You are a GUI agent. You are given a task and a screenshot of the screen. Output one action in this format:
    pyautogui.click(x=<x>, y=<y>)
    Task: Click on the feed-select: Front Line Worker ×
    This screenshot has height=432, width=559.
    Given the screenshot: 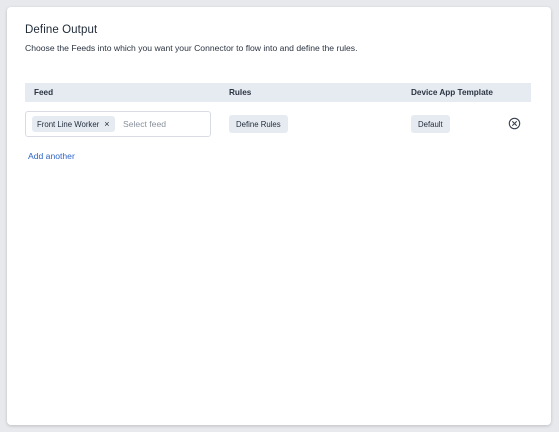 What is the action you would take?
    pyautogui.click(x=118, y=124)
    